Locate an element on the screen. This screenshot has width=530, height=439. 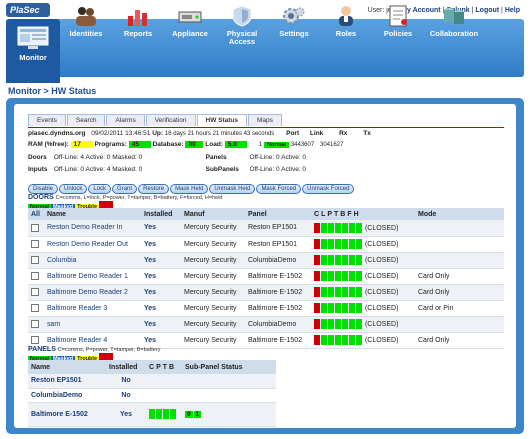
nav-roles: Roles is located at coordinates (346, 21).